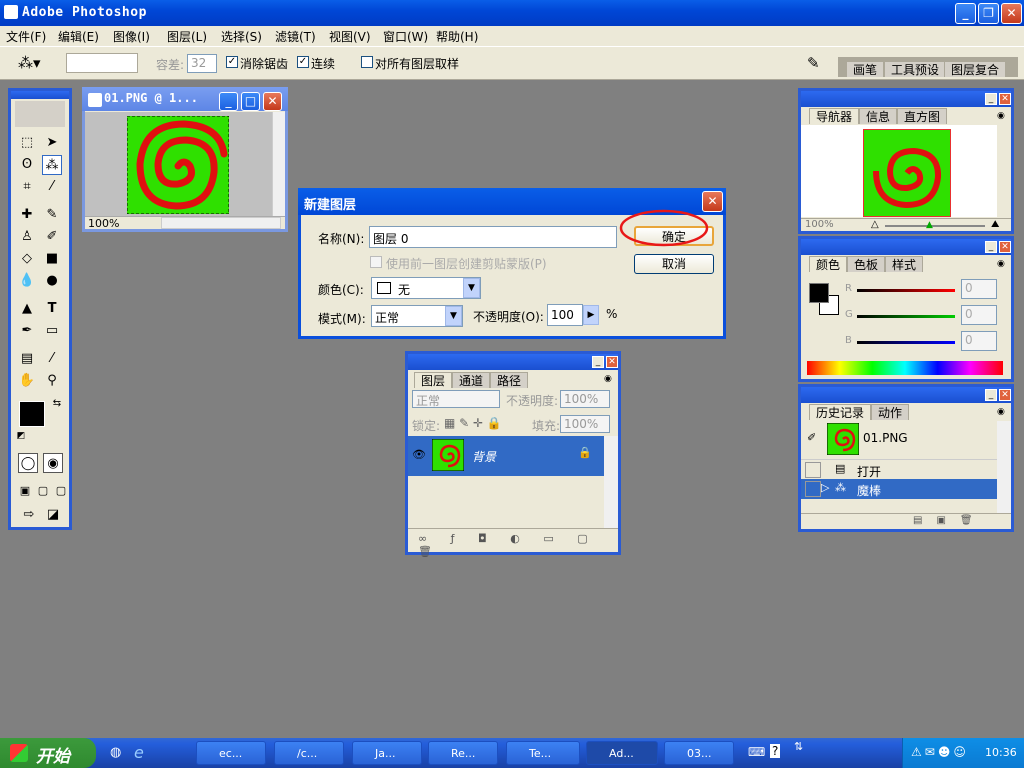 Image resolution: width=1024 pixels, height=768 pixels. What do you see at coordinates (52, 187) in the screenshot?
I see `slice-tool-icon: ⁄` at bounding box center [52, 187].